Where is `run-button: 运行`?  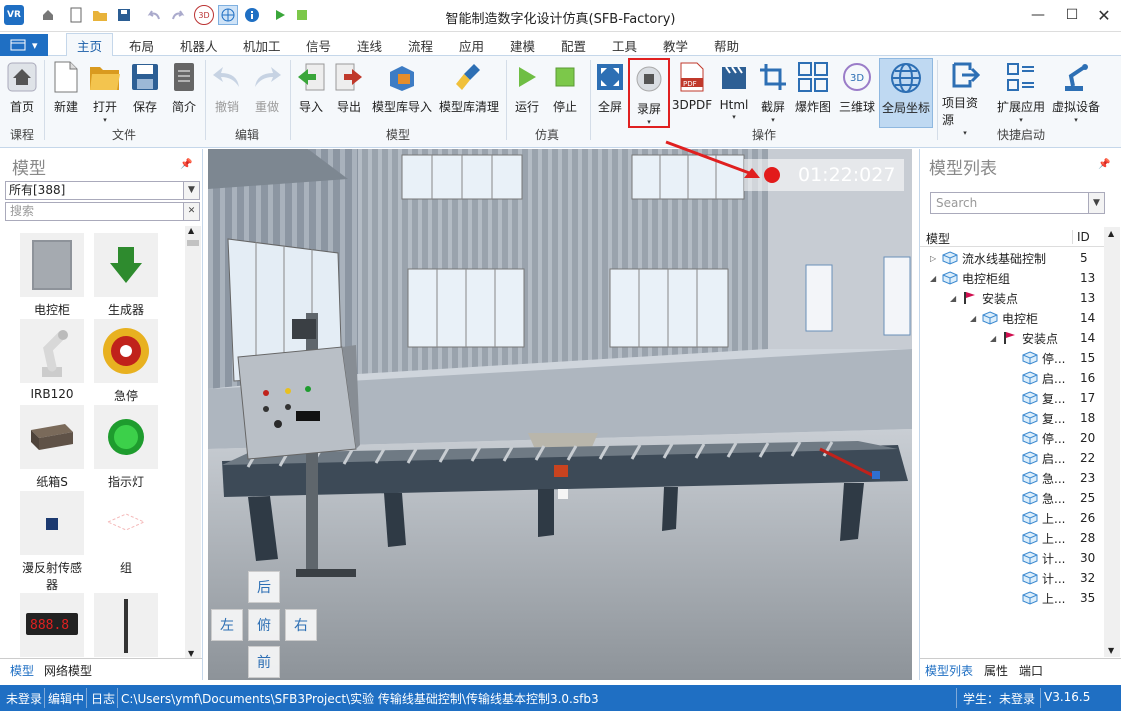 run-button: 运行 is located at coordinates (527, 93).